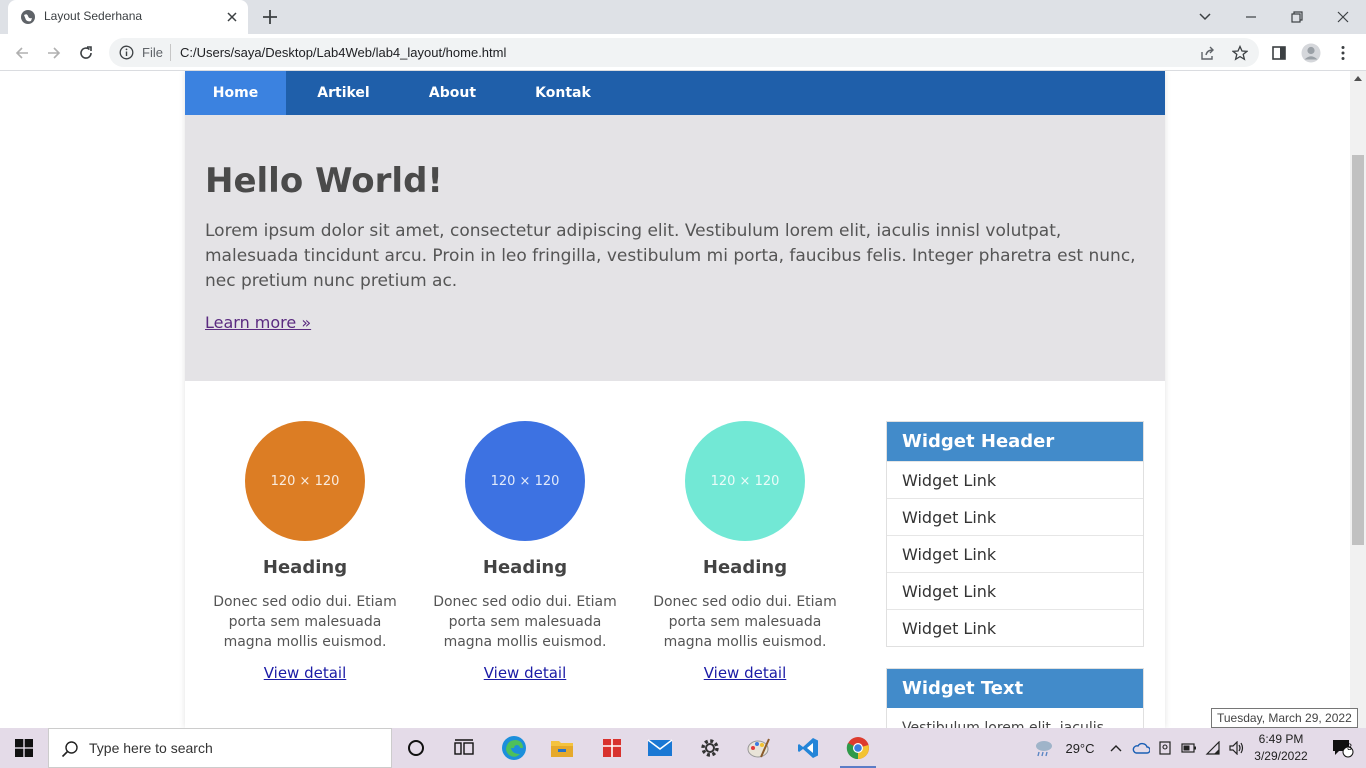 This screenshot has height=768, width=1366. Describe the element at coordinates (416, 748) in the screenshot. I see `cortana-icon` at that location.